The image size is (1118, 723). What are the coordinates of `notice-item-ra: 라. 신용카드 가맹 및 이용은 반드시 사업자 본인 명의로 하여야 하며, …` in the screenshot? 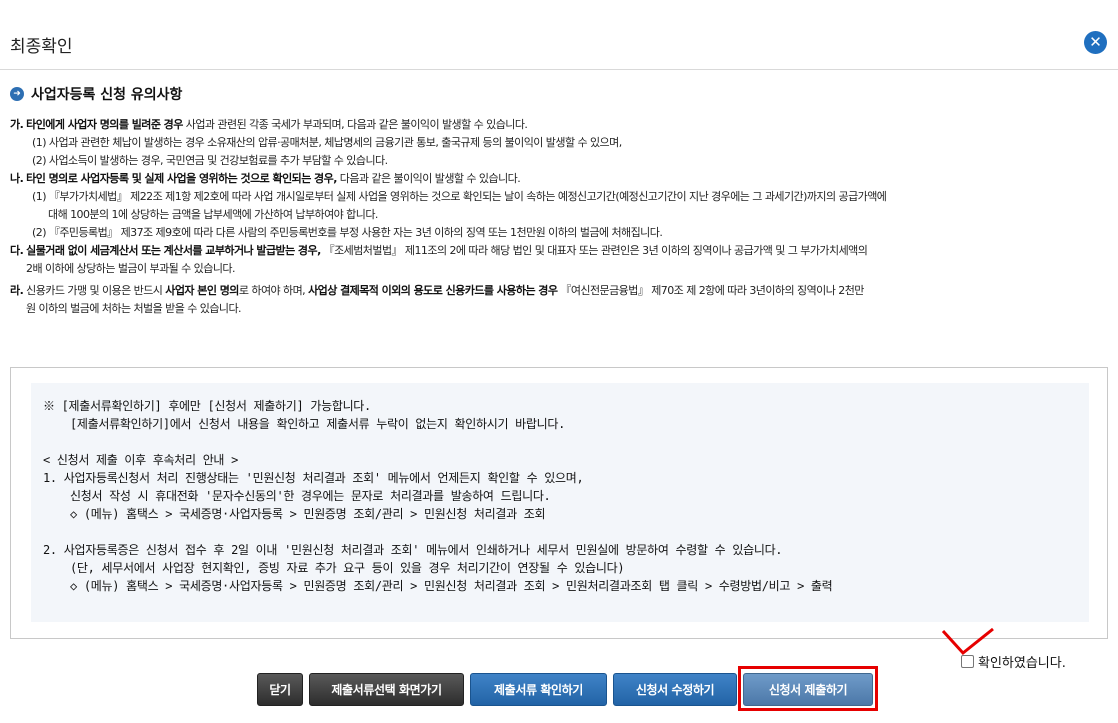 It's located at (560, 291).